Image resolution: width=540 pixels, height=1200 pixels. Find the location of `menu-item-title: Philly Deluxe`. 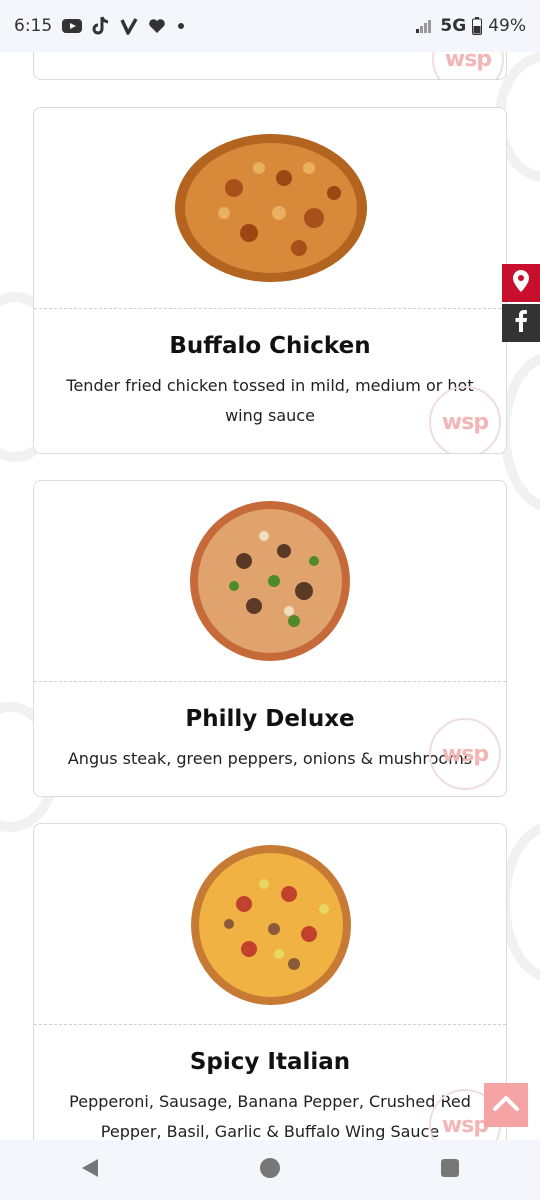

menu-item-title: Philly Deluxe is located at coordinates (270, 719).